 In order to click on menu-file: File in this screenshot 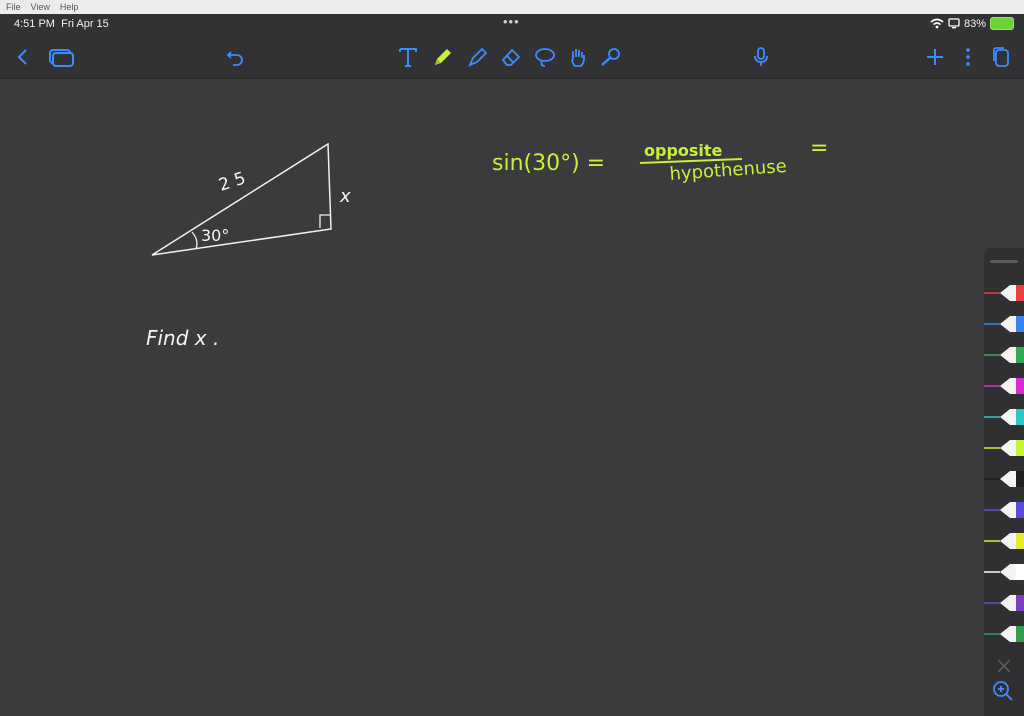, I will do `click(13, 7)`.